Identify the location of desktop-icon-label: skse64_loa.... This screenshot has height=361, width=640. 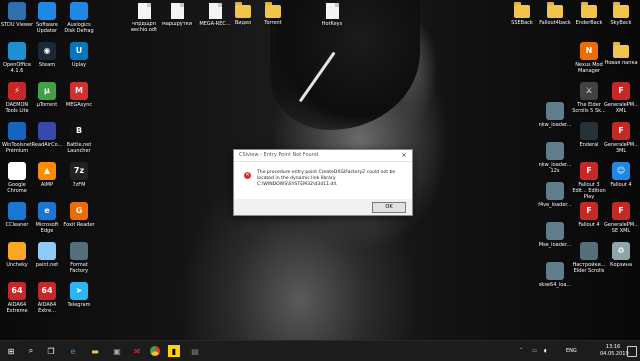
(555, 285).